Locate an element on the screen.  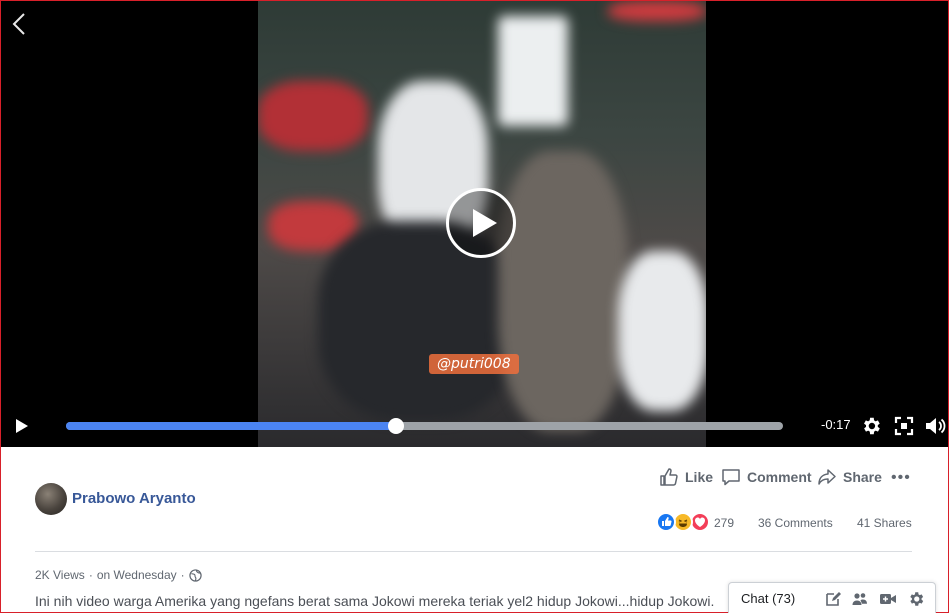
share-button: Share is located at coordinates (849, 477).